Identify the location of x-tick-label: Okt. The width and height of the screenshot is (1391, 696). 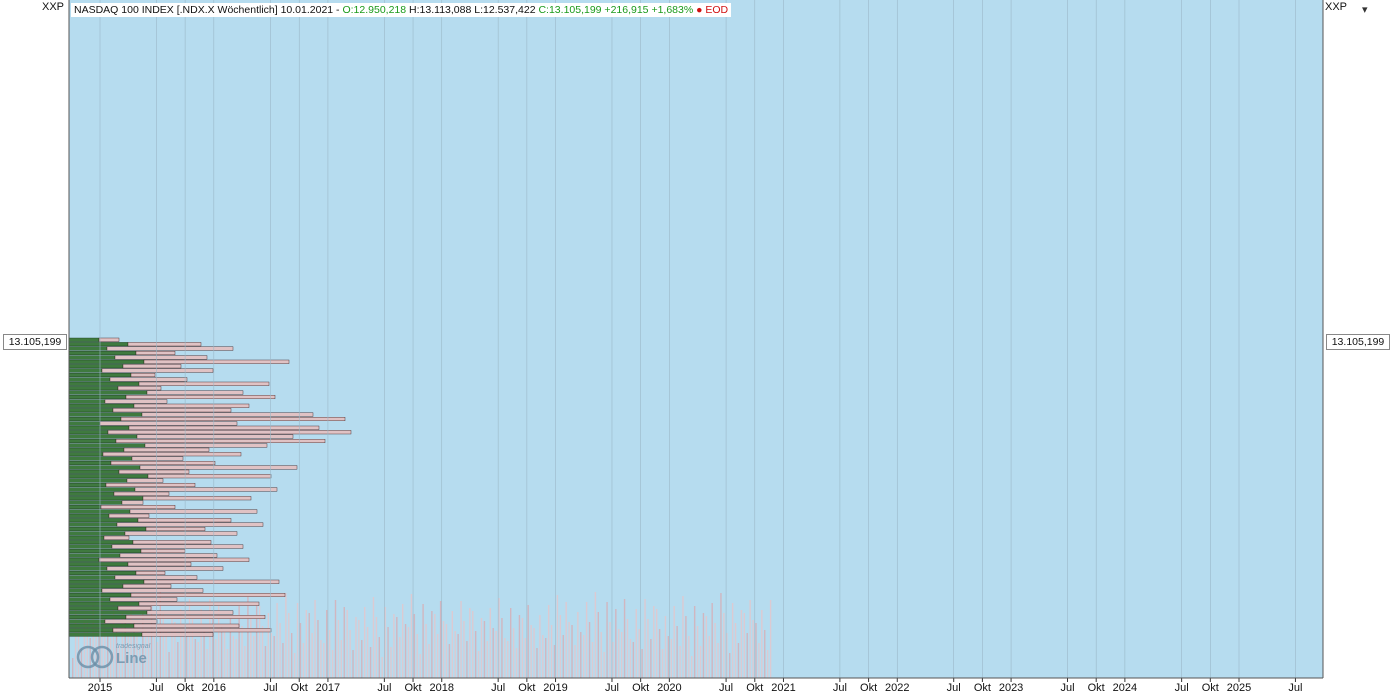
(754, 688).